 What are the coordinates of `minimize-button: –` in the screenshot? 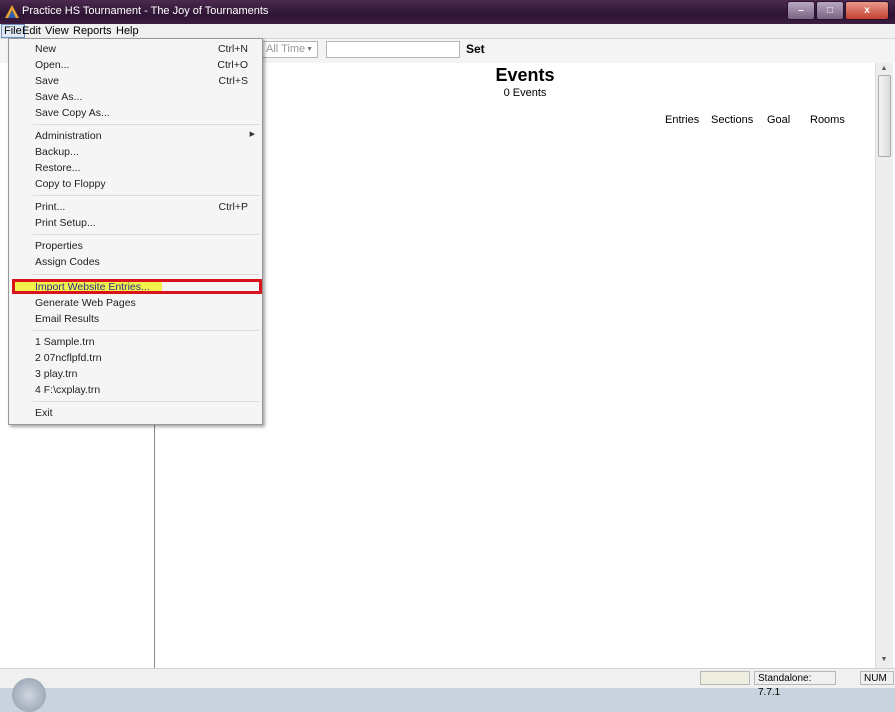 It's located at (801, 10).